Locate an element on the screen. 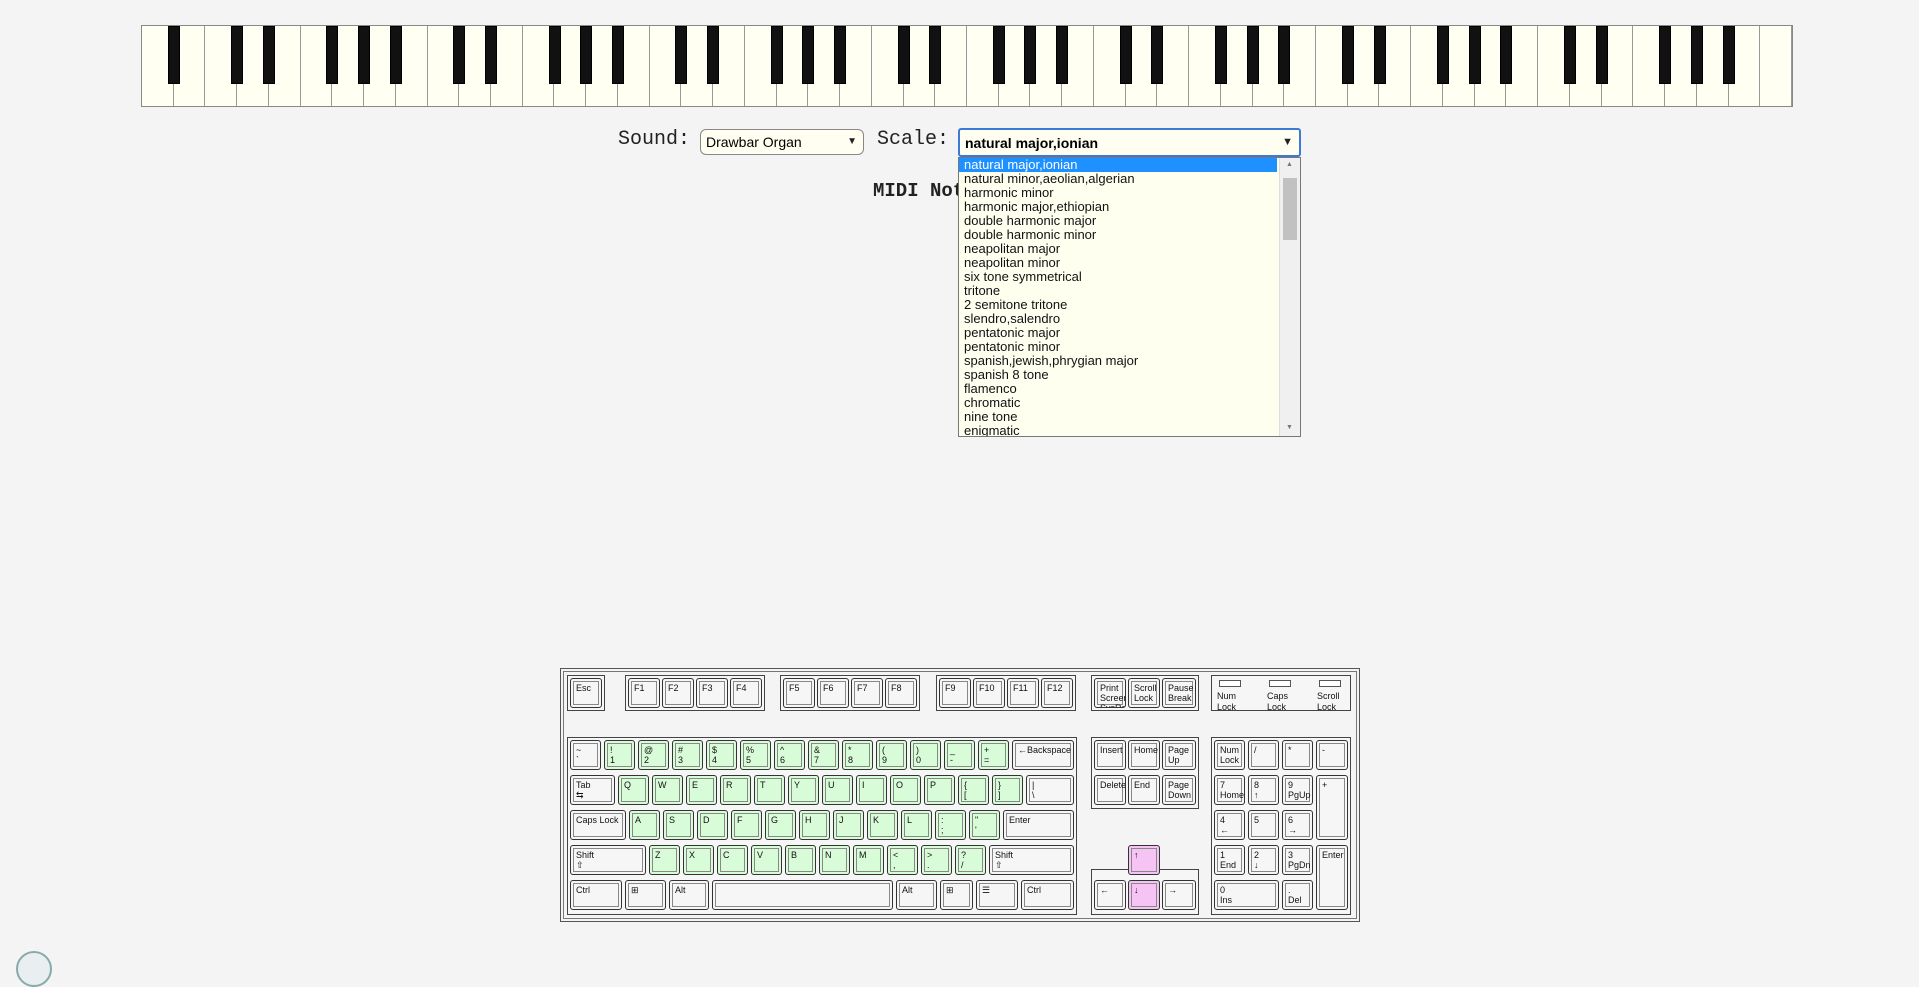 The height and width of the screenshot is (987, 1919). key-row2: P is located at coordinates (939, 790).